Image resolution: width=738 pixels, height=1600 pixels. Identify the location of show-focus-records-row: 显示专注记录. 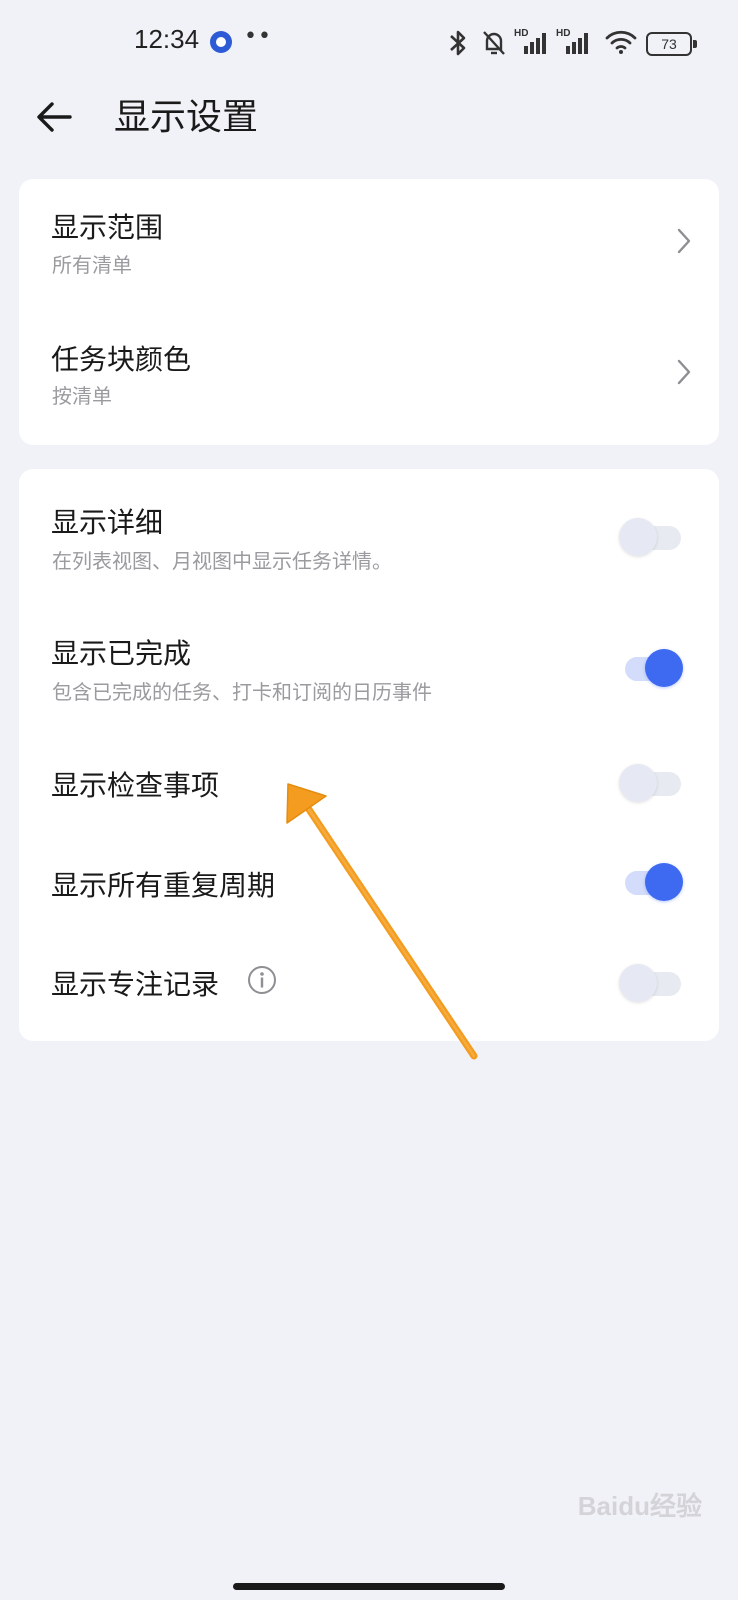
(369, 988).